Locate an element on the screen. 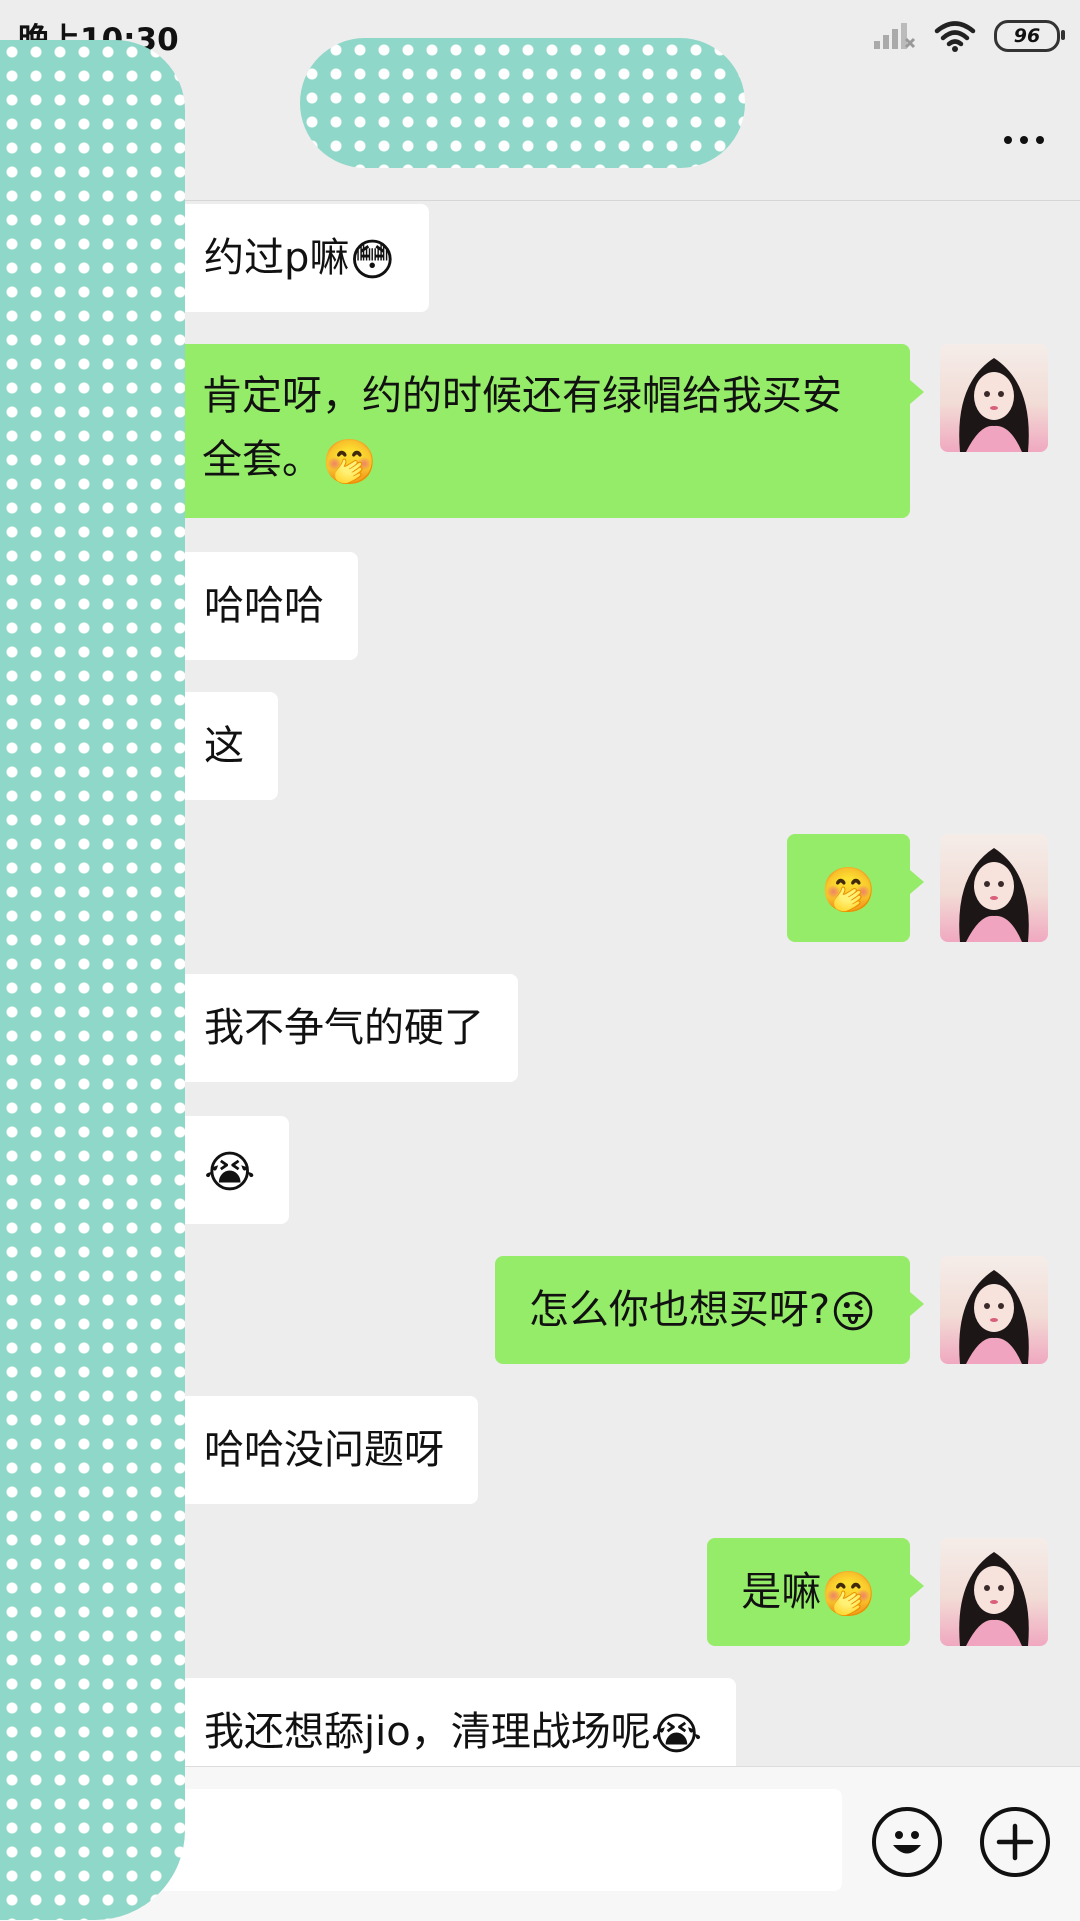  message-text: 哈哈哈 is located at coordinates (264, 606).